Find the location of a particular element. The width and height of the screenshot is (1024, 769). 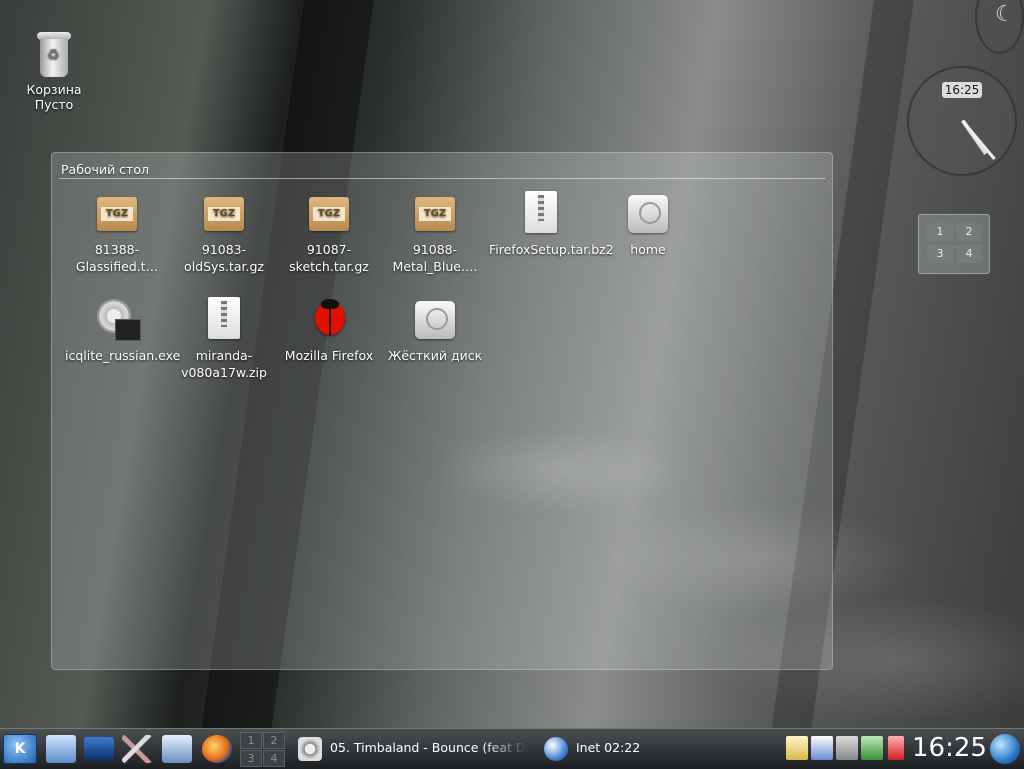

taskbar-pager-desktop-2: 2 is located at coordinates (274, 740).